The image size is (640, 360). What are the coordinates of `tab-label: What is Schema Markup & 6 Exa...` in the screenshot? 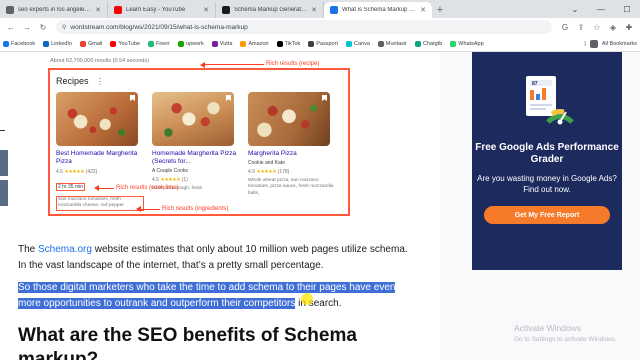 It's located at (379, 10).